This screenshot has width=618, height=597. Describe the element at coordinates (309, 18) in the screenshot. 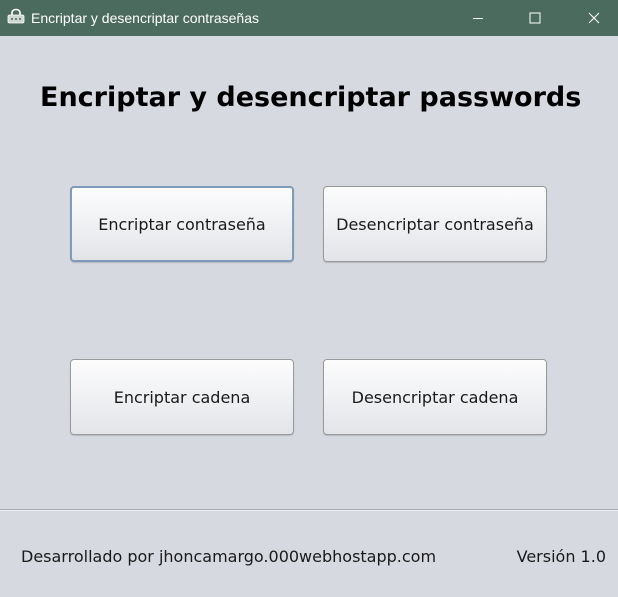

I see `title-bar: Encriptar y desencriptar contraseñas` at that location.